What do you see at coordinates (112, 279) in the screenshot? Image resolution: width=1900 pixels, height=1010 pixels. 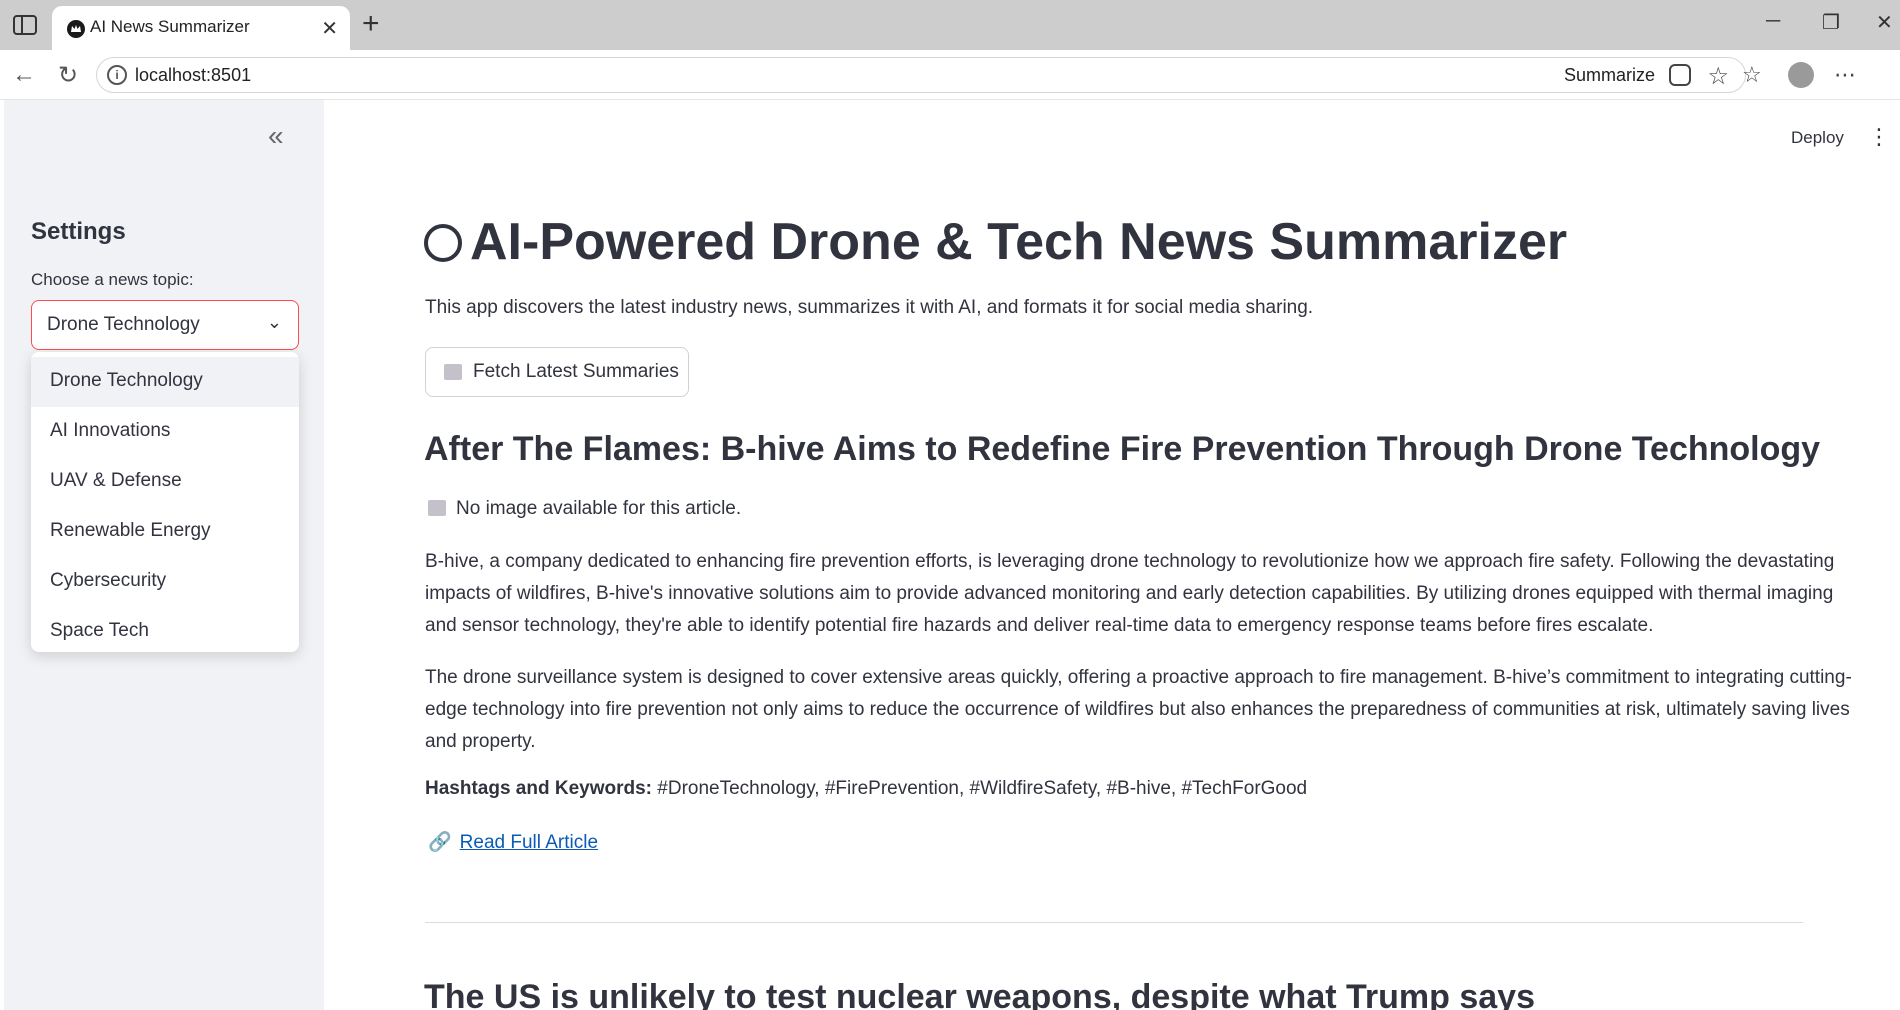 I see `topic-label: Choose a news topic:` at bounding box center [112, 279].